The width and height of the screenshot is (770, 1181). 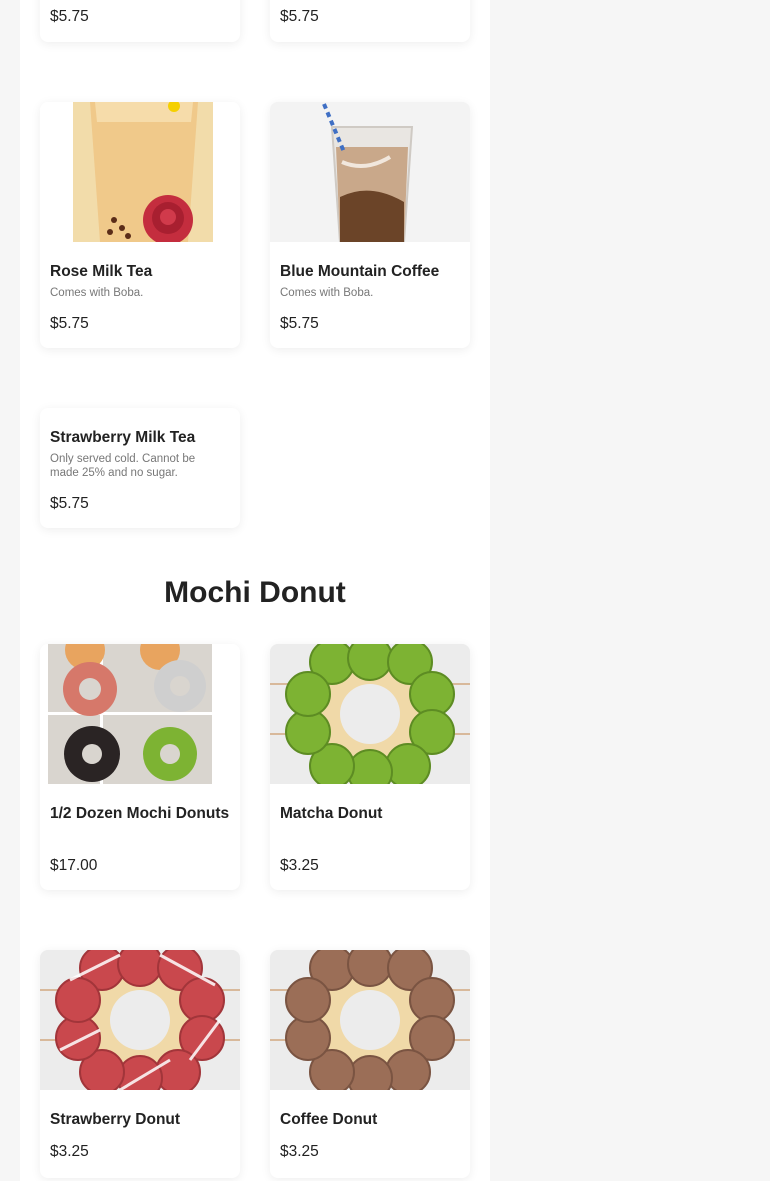 What do you see at coordinates (329, 1119) in the screenshot?
I see `item-name: Coffee Donut` at bounding box center [329, 1119].